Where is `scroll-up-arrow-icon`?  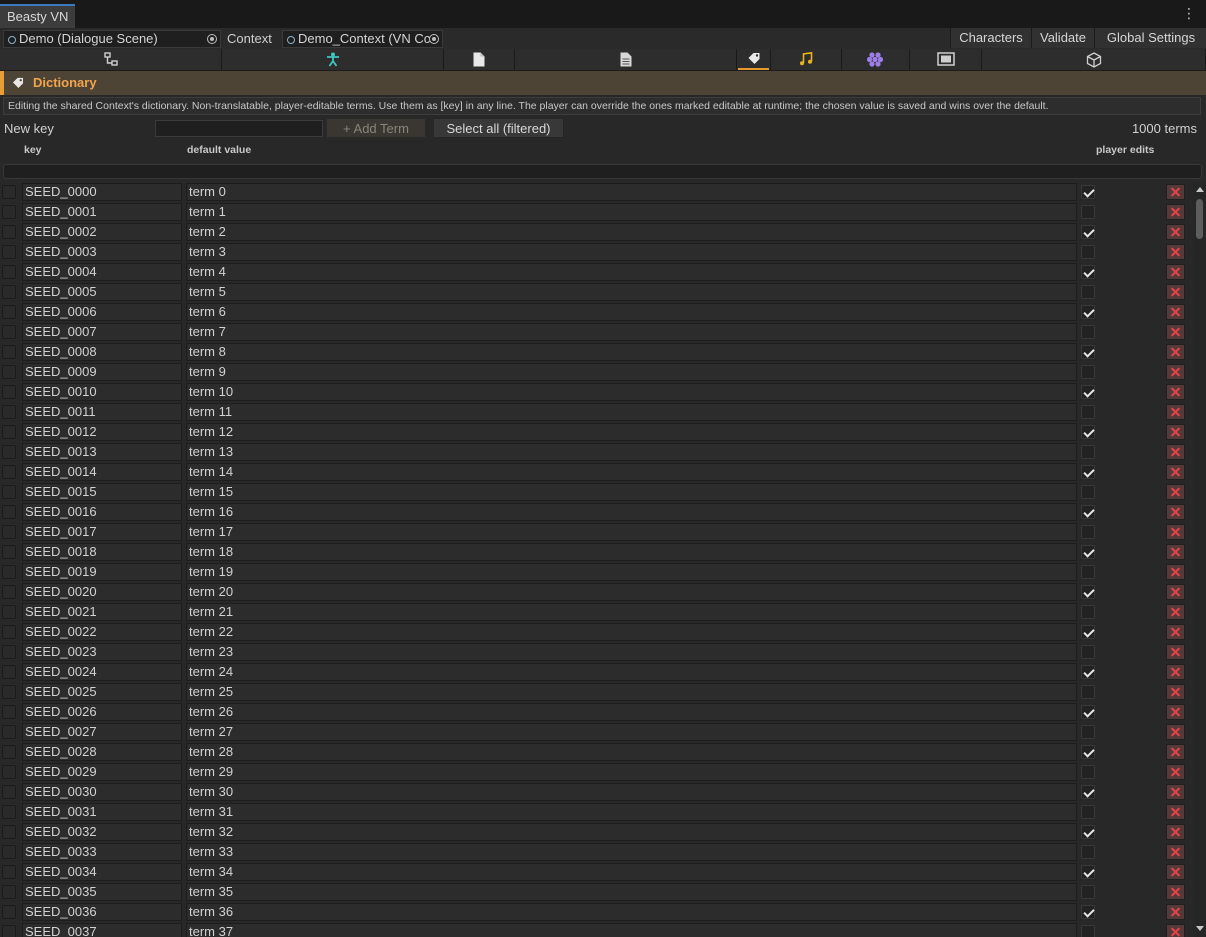
scroll-up-arrow-icon is located at coordinates (1200, 189).